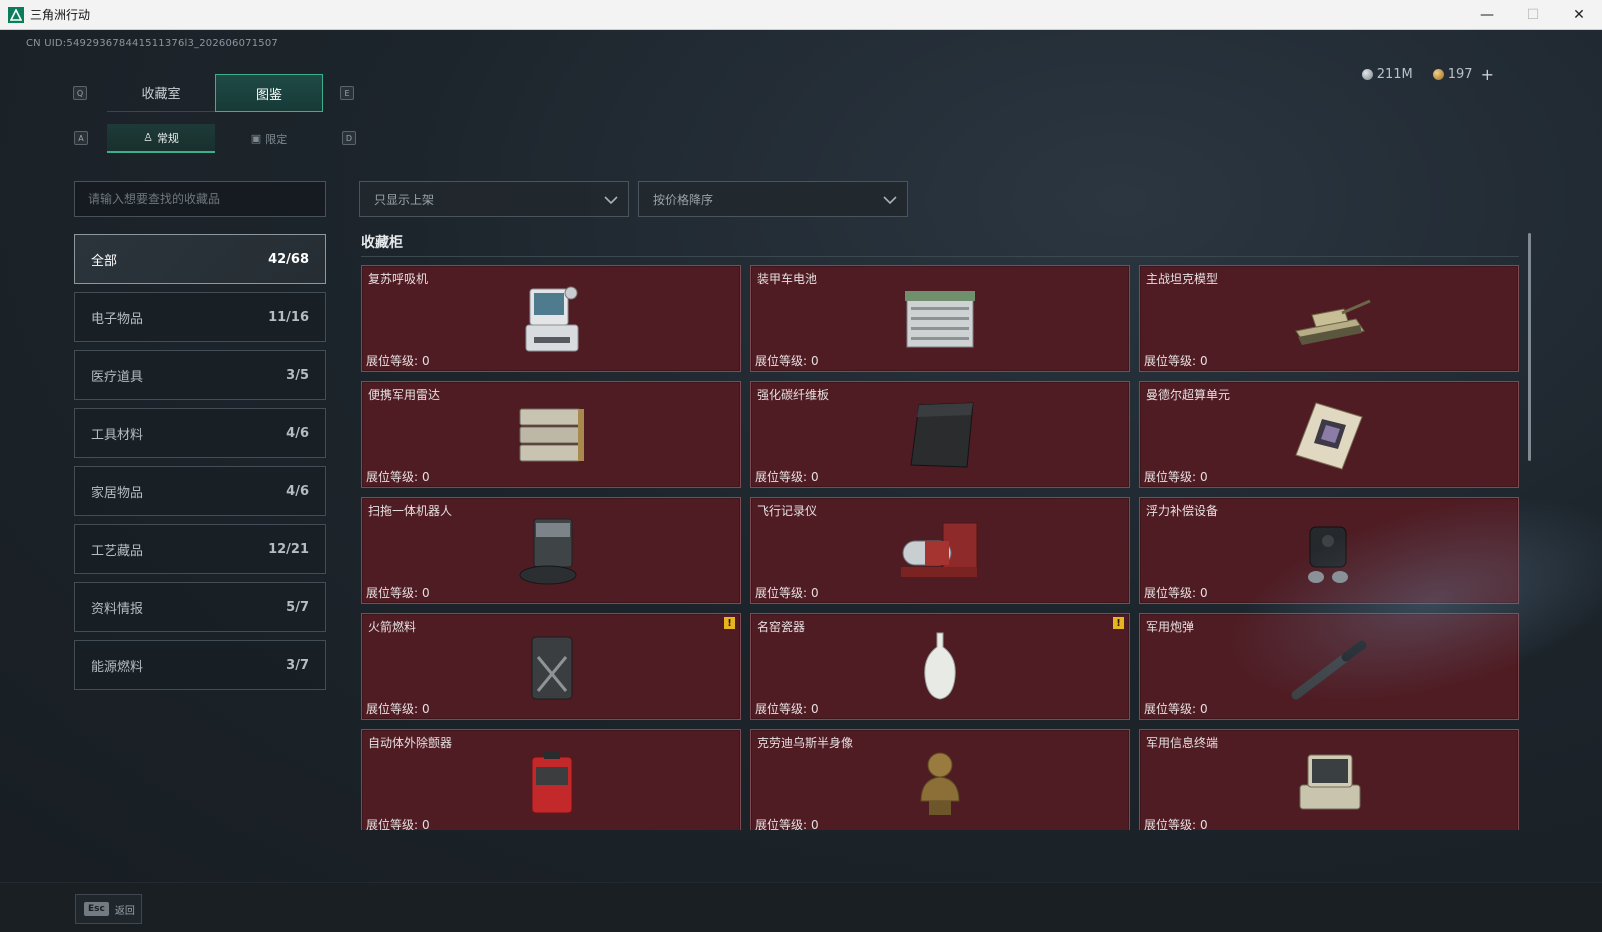  What do you see at coordinates (398, 279) in the screenshot?
I see `item-name: 复苏呼吸机` at bounding box center [398, 279].